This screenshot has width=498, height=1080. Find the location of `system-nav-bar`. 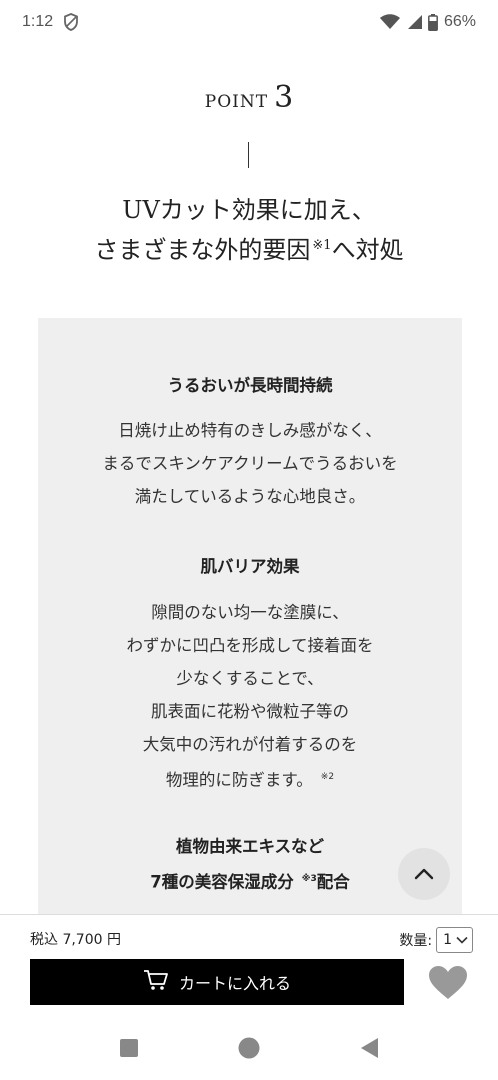

system-nav-bar is located at coordinates (249, 1050).